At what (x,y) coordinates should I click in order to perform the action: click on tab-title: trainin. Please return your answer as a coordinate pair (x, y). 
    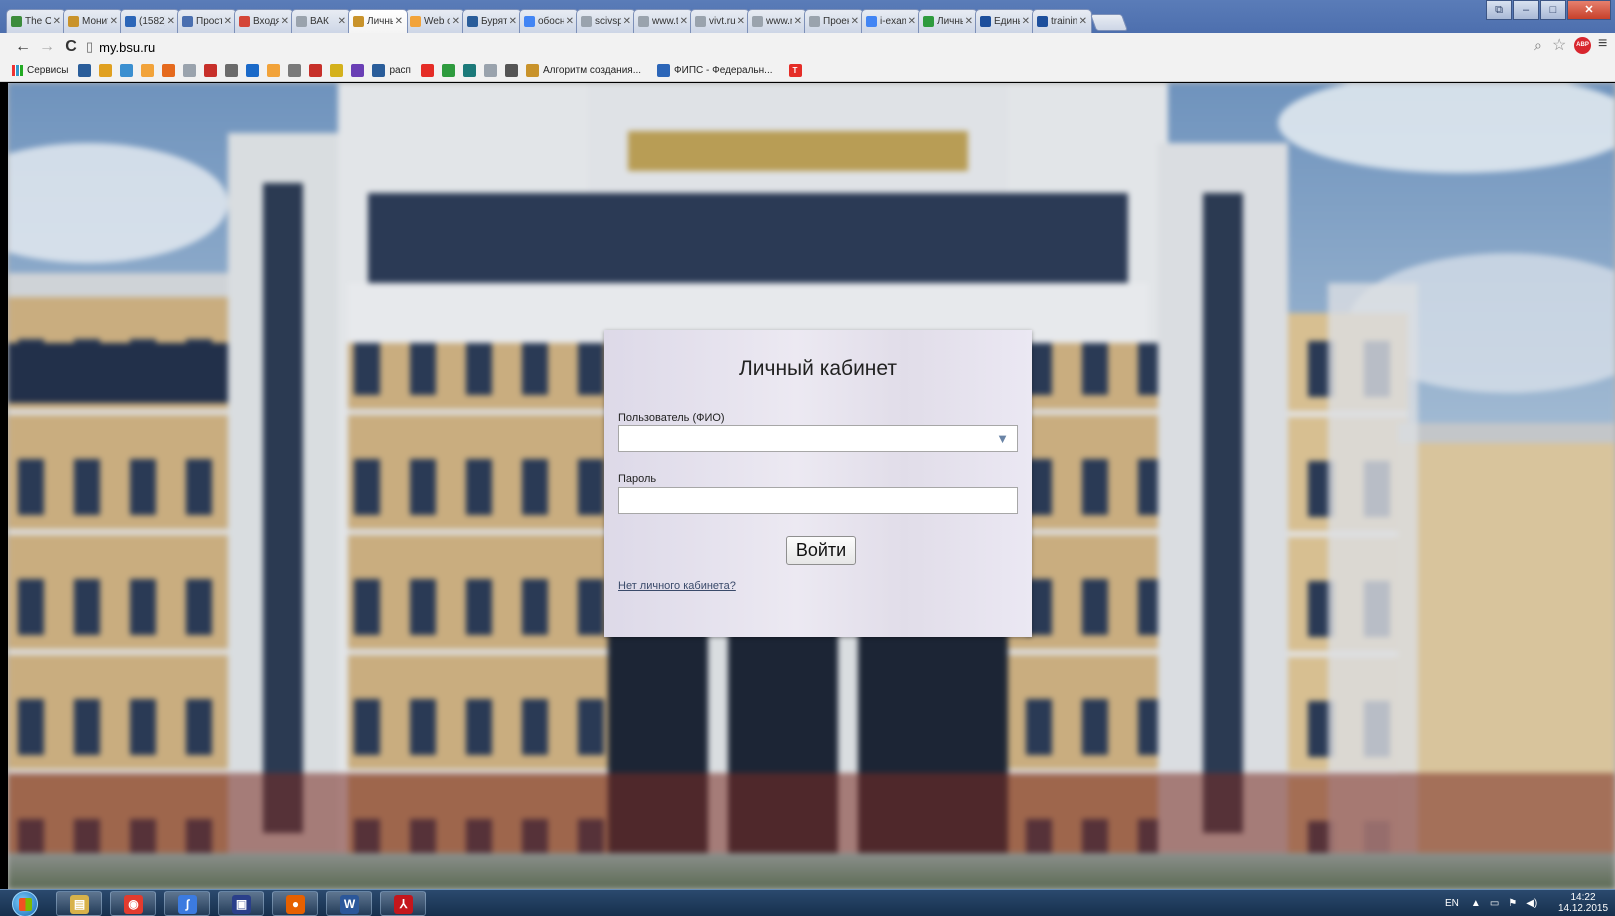
    Looking at the image, I should click on (1064, 21).